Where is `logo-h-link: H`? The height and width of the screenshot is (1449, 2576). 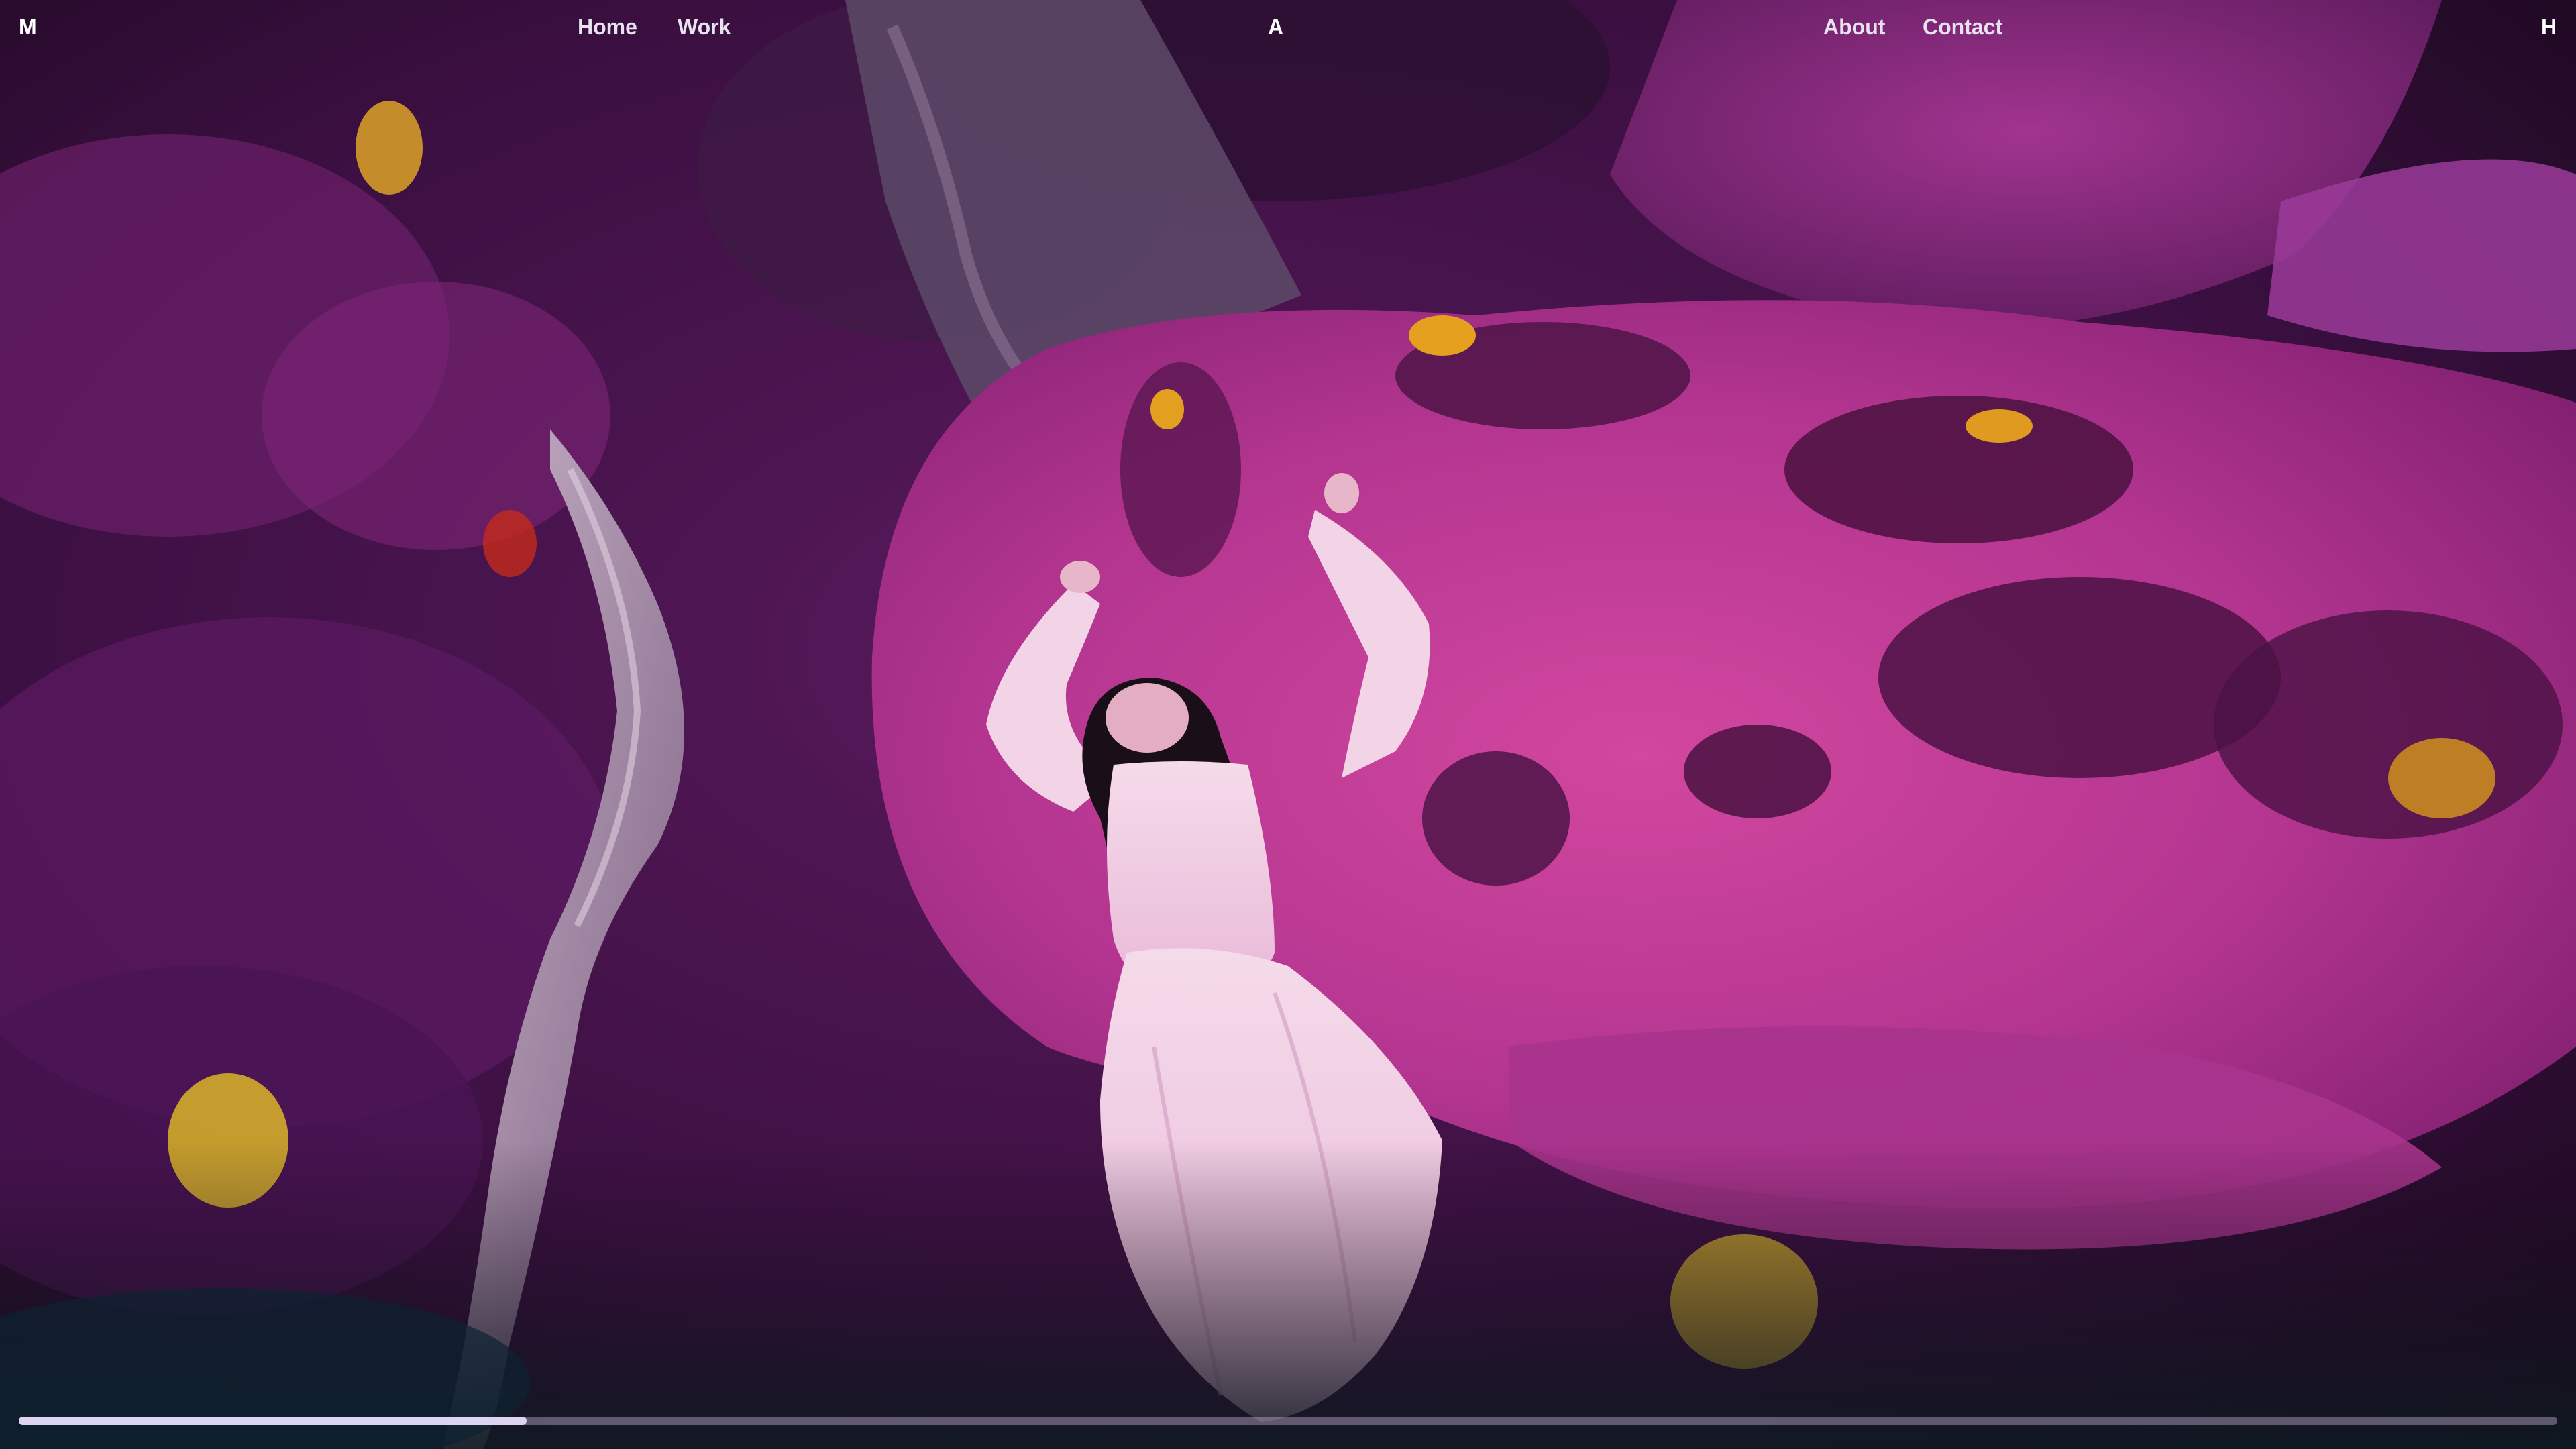 logo-h-link: H is located at coordinates (2549, 27).